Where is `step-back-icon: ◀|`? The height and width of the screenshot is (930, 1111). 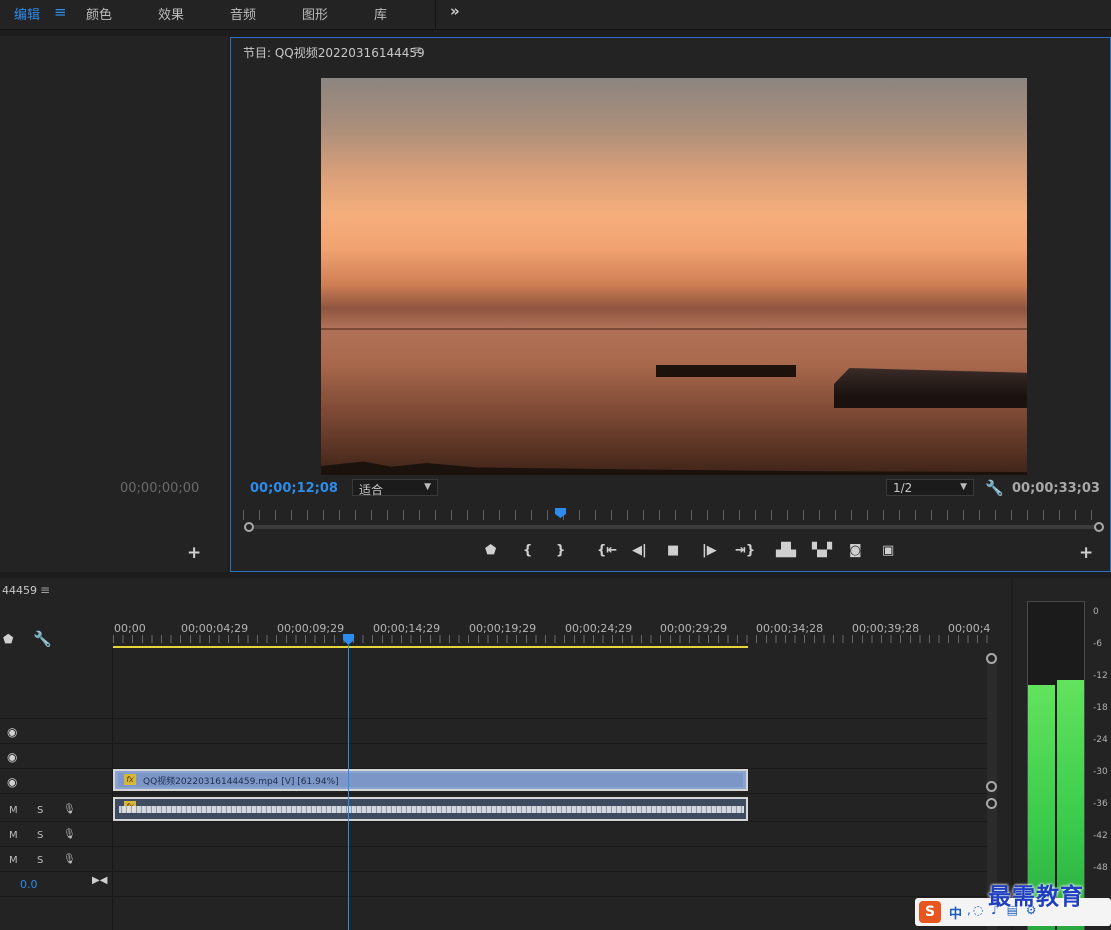
step-back-icon: ◀| is located at coordinates (639, 550).